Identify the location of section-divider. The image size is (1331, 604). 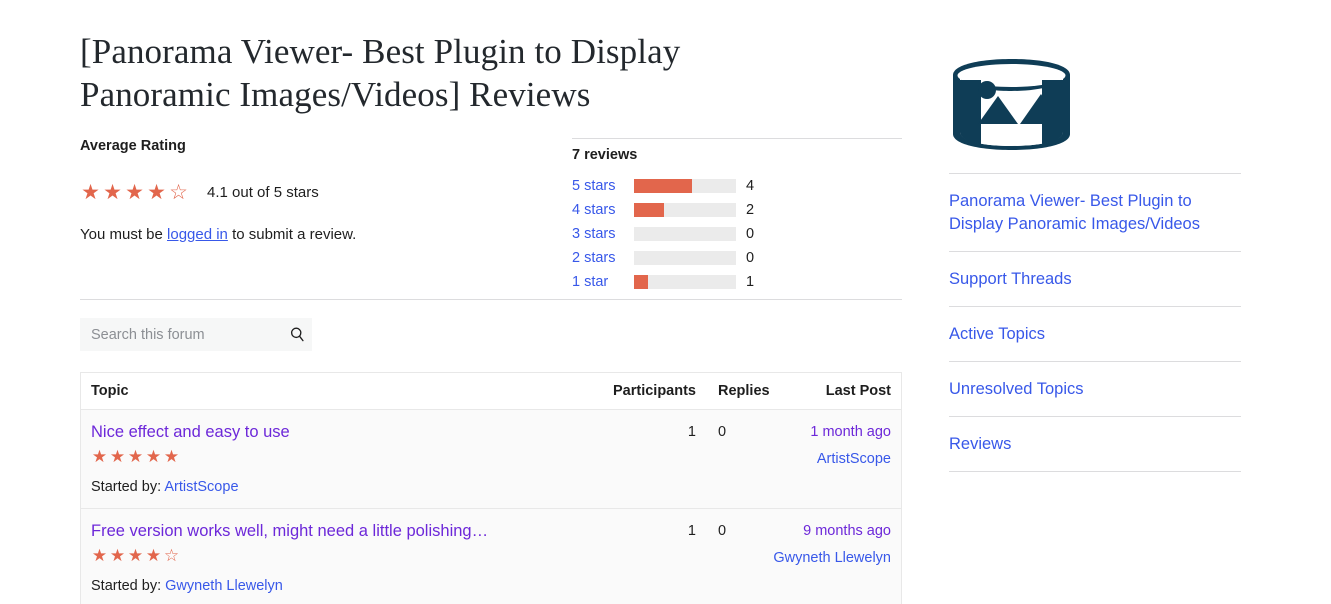
(491, 299).